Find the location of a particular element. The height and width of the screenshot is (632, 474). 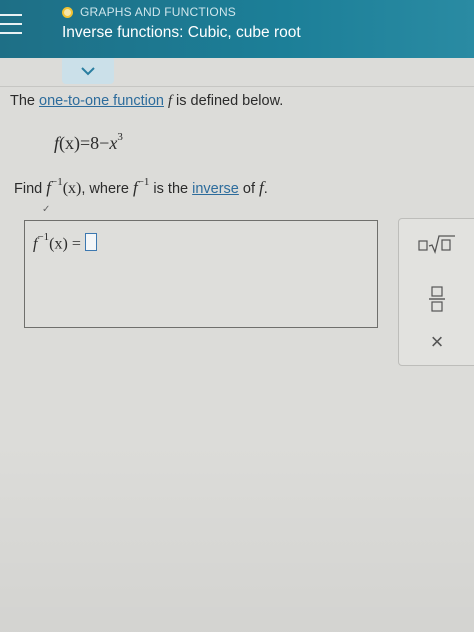

topic-status-icon is located at coordinates (67, 12).